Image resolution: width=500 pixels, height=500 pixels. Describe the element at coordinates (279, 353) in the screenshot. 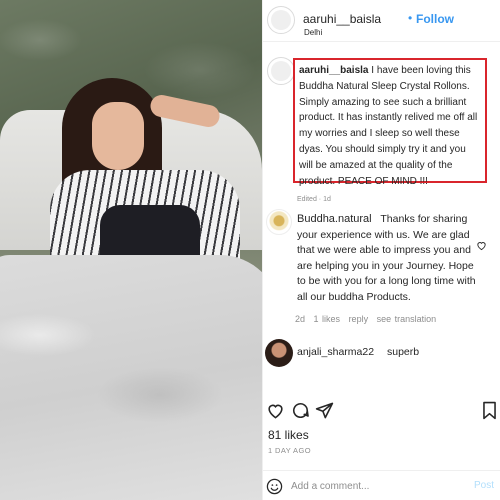

I see `commenter-avatar` at that location.